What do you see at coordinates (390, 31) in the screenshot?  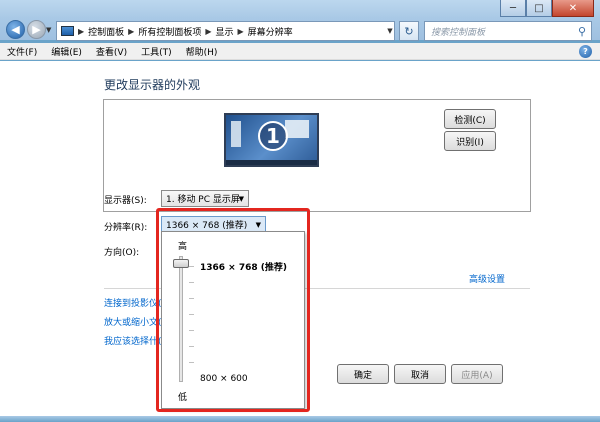 I see `address-dropdown-icon: ▼` at bounding box center [390, 31].